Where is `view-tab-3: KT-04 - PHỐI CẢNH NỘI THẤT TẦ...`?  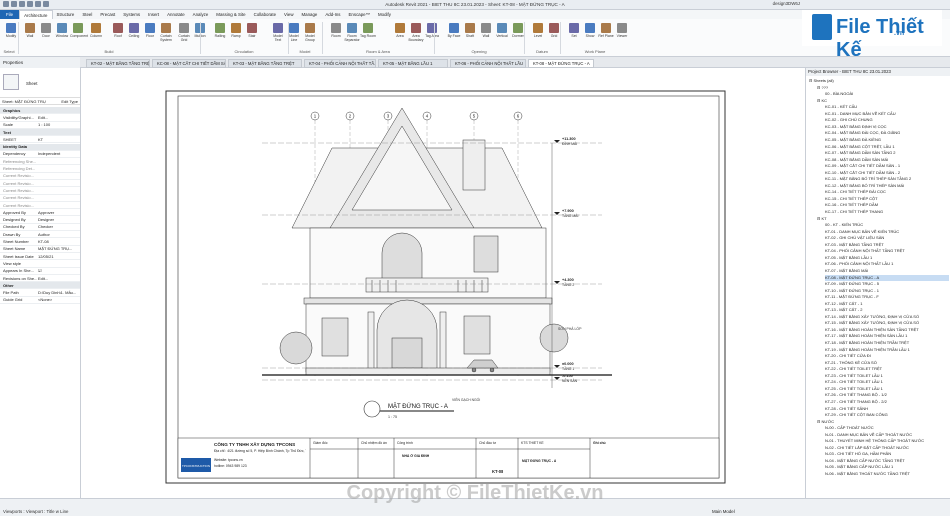 view-tab-3: KT-04 - PHỐI CẢNH NỘI THẤT TẦ... is located at coordinates (340, 63).